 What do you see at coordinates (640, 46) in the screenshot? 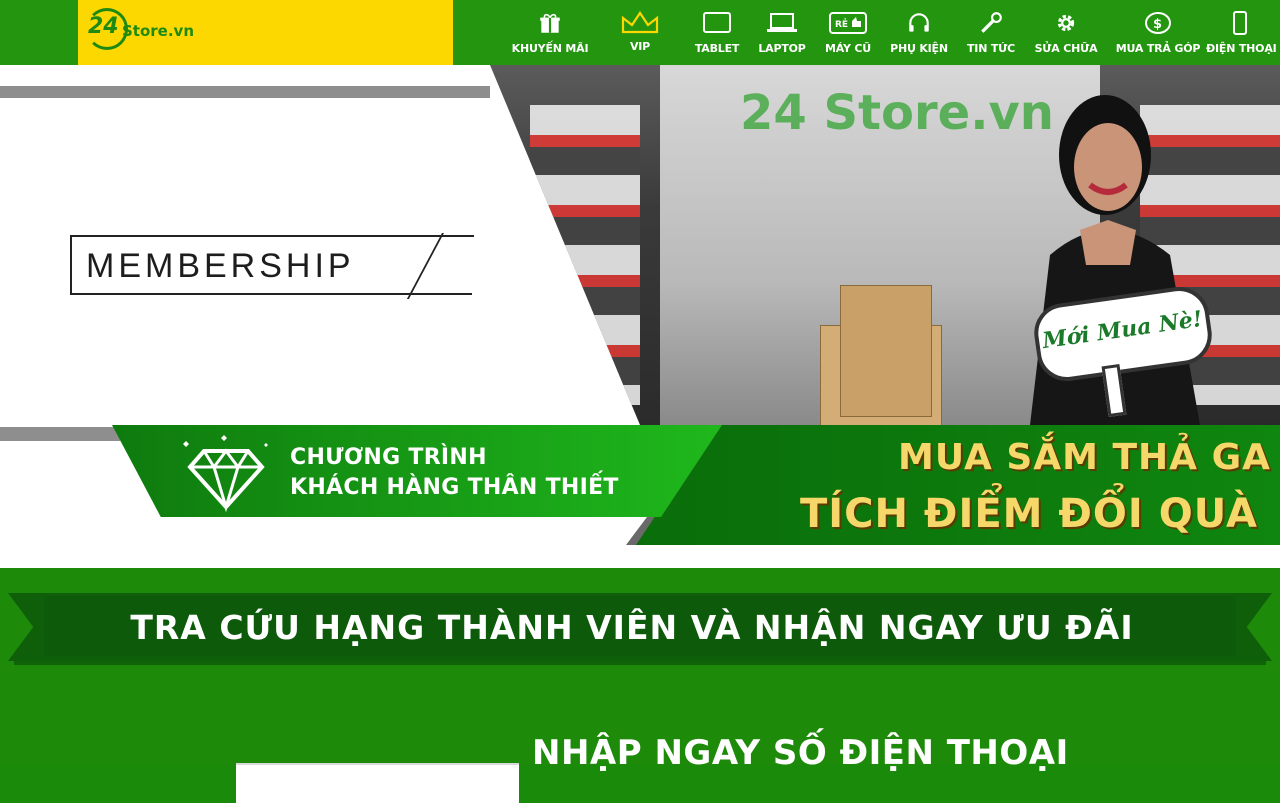
I see `nav-label: VIP` at bounding box center [640, 46].